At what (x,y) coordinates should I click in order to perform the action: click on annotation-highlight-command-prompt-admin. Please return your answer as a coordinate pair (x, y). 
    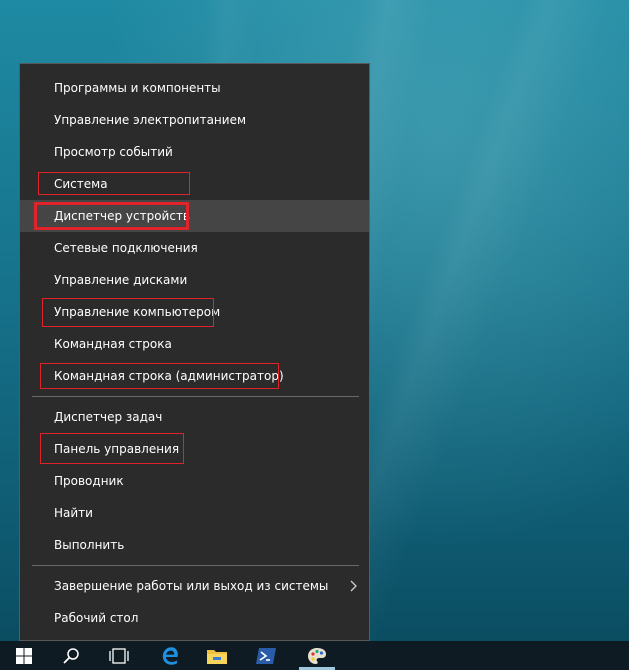
    Looking at the image, I should click on (159, 376).